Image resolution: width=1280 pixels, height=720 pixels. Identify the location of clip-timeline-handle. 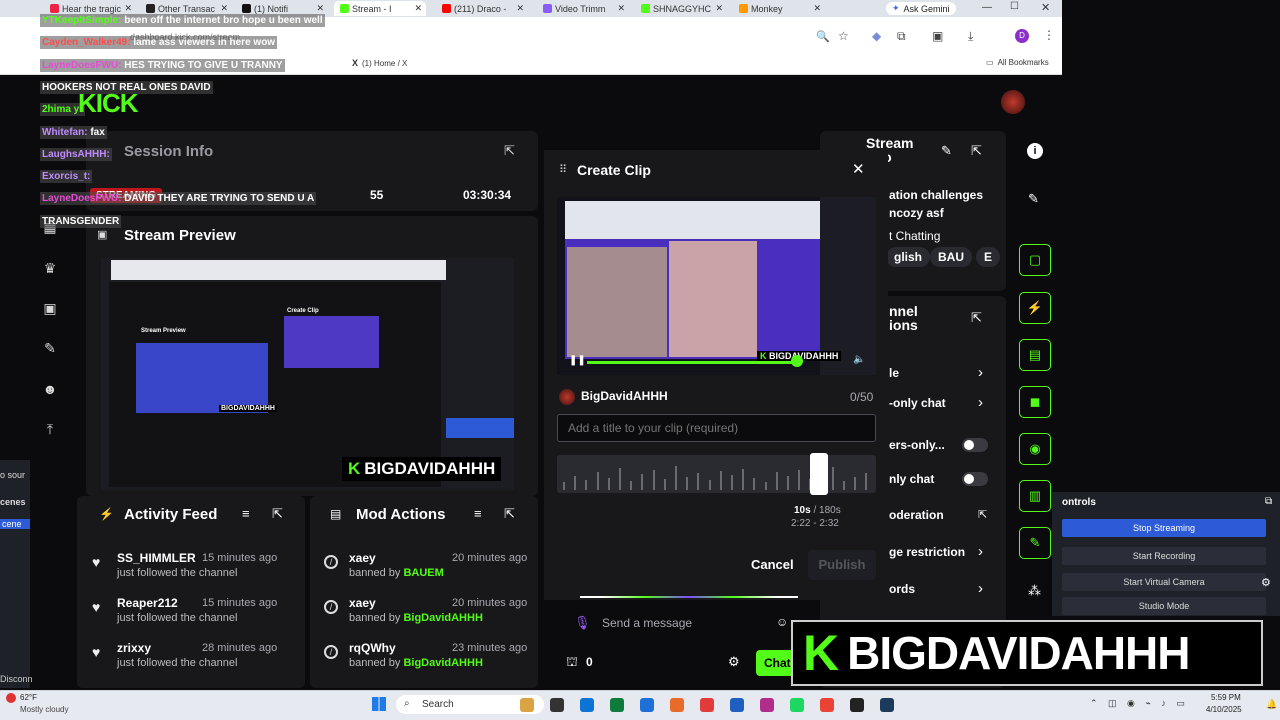
(819, 474).